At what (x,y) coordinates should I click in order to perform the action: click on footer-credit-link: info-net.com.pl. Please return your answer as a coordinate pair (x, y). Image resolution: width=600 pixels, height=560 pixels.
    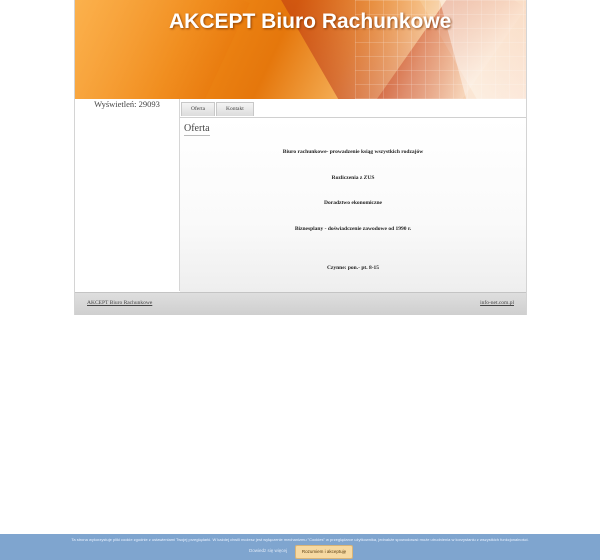
    Looking at the image, I should click on (497, 303).